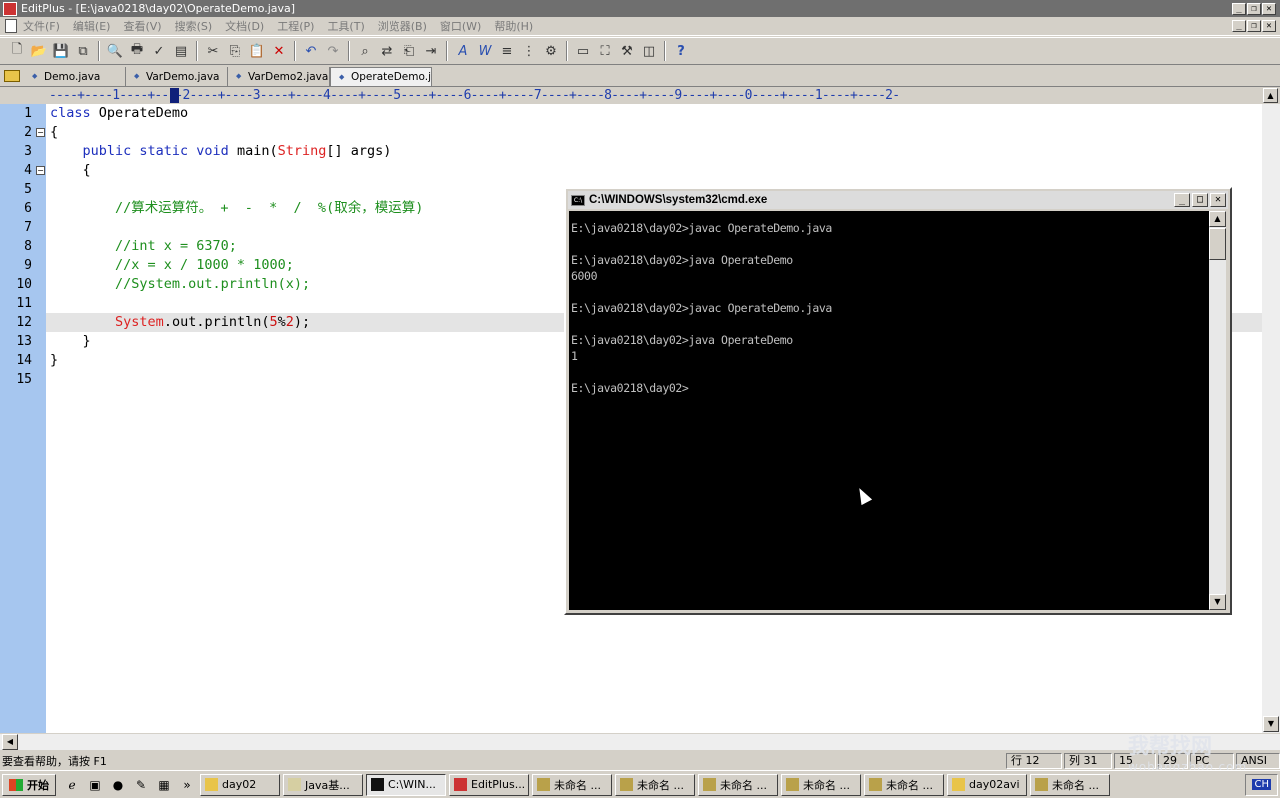 This screenshot has height=798, width=1280. Describe the element at coordinates (1182, 200) in the screenshot. I see `cmd-minimize-button: _` at that location.